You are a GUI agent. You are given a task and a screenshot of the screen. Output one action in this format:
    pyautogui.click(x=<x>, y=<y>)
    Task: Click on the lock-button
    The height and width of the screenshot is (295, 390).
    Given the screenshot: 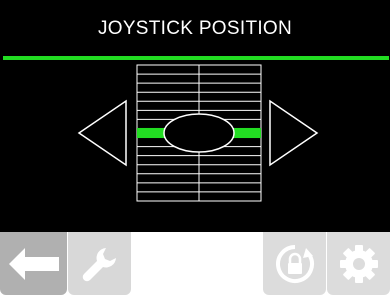 What is the action you would take?
    pyautogui.click(x=294, y=263)
    